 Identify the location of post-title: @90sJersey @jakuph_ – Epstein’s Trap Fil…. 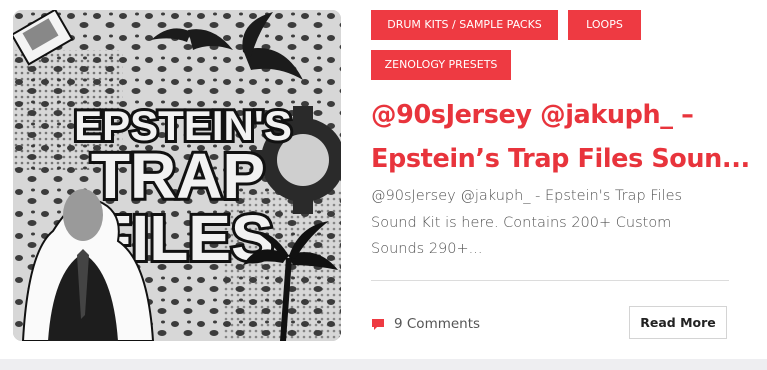
(561, 137).